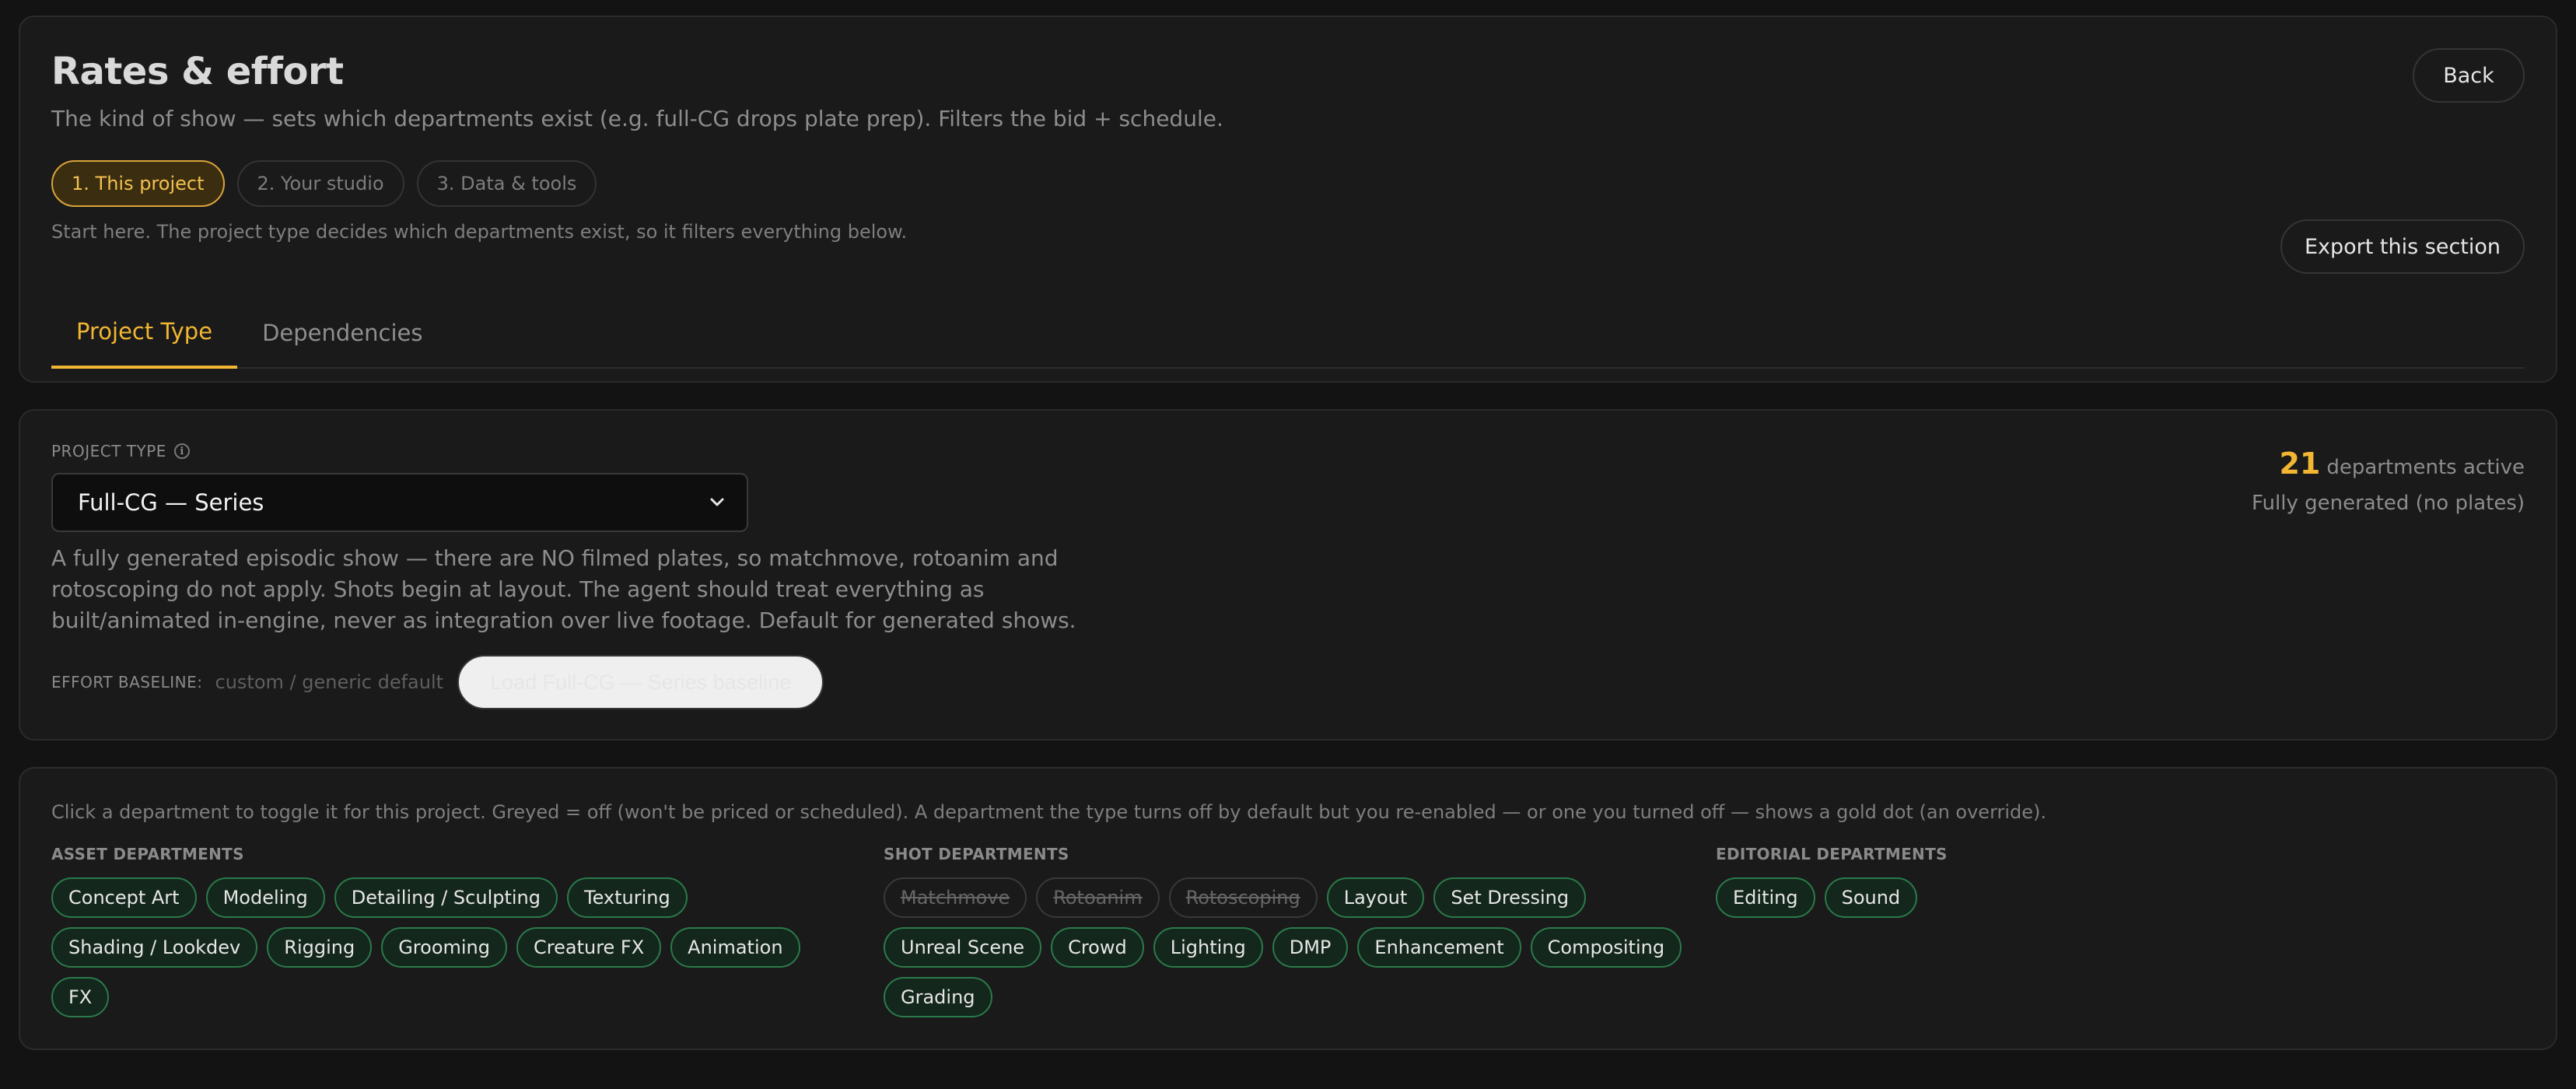 The image size is (2576, 1089). Describe the element at coordinates (955, 897) in the screenshot. I see `department-chip-matchmove: Matchmove` at that location.